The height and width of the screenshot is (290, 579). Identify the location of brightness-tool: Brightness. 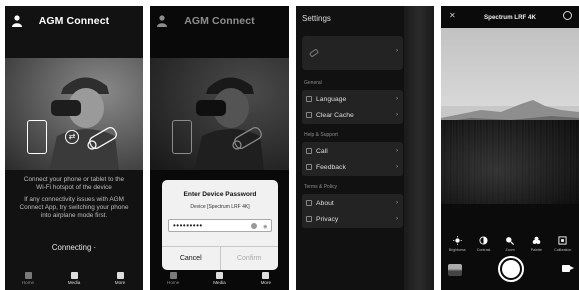
(457, 244).